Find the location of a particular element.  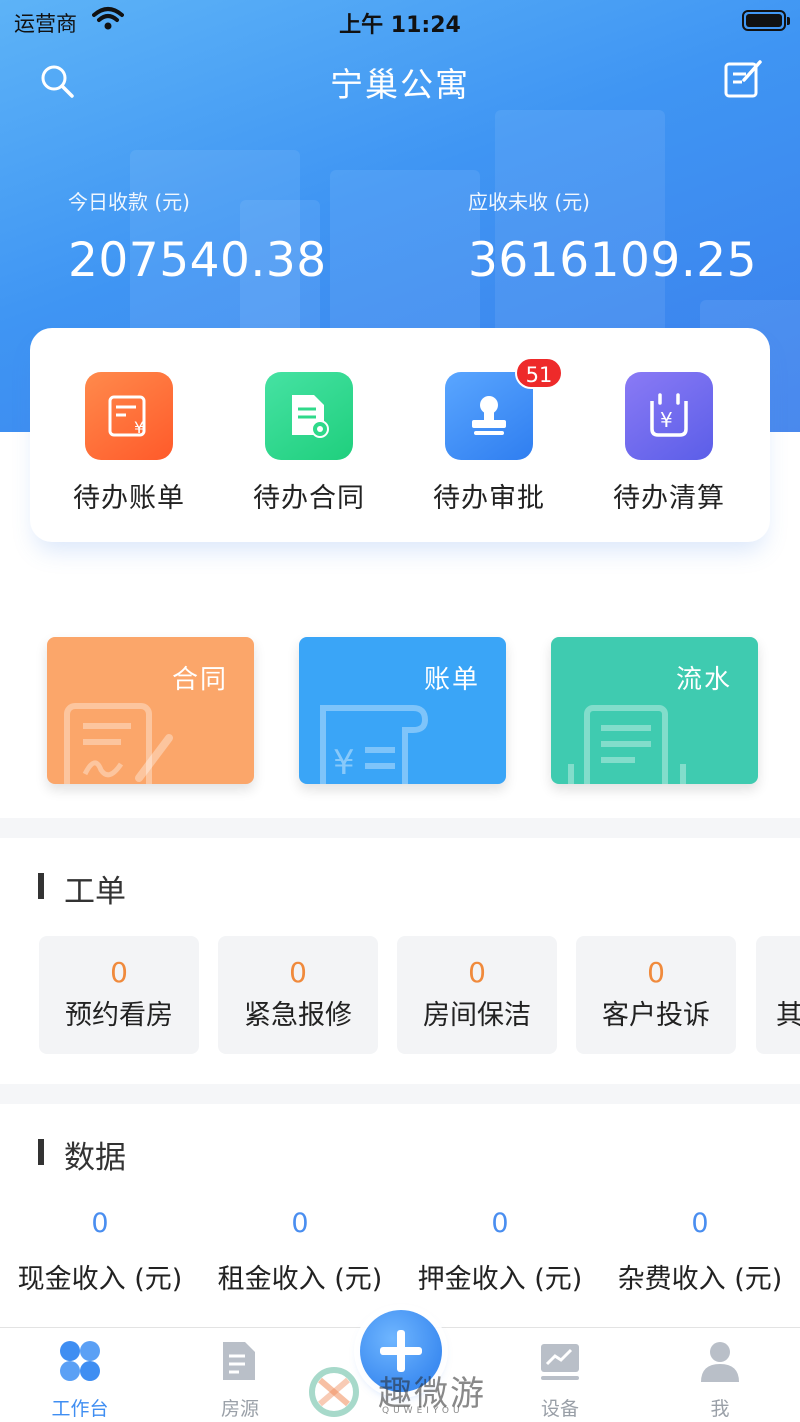

todo-settlement: ¥ 待办清算 is located at coordinates (669, 443).